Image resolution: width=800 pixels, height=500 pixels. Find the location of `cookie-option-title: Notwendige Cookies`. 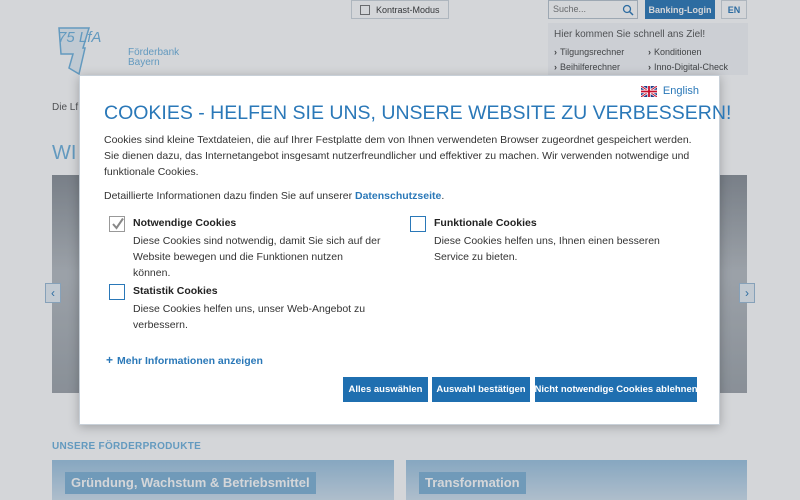

cookie-option-title: Notwendige Cookies is located at coordinates (185, 223).